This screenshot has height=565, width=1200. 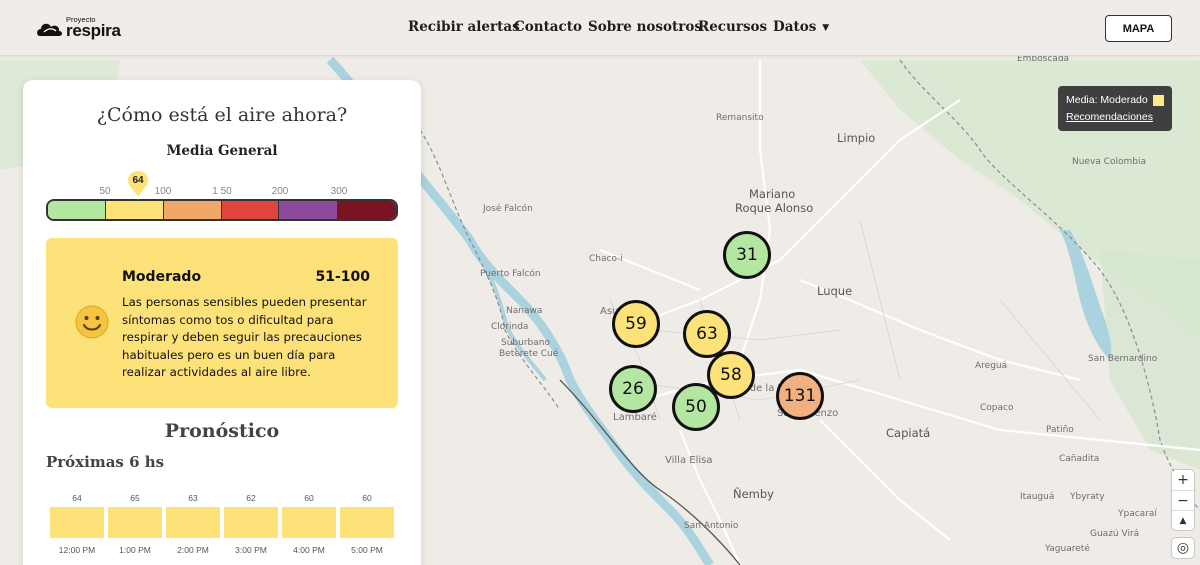 What do you see at coordinates (135, 498) in the screenshot?
I see `forecast-value: 65` at bounding box center [135, 498].